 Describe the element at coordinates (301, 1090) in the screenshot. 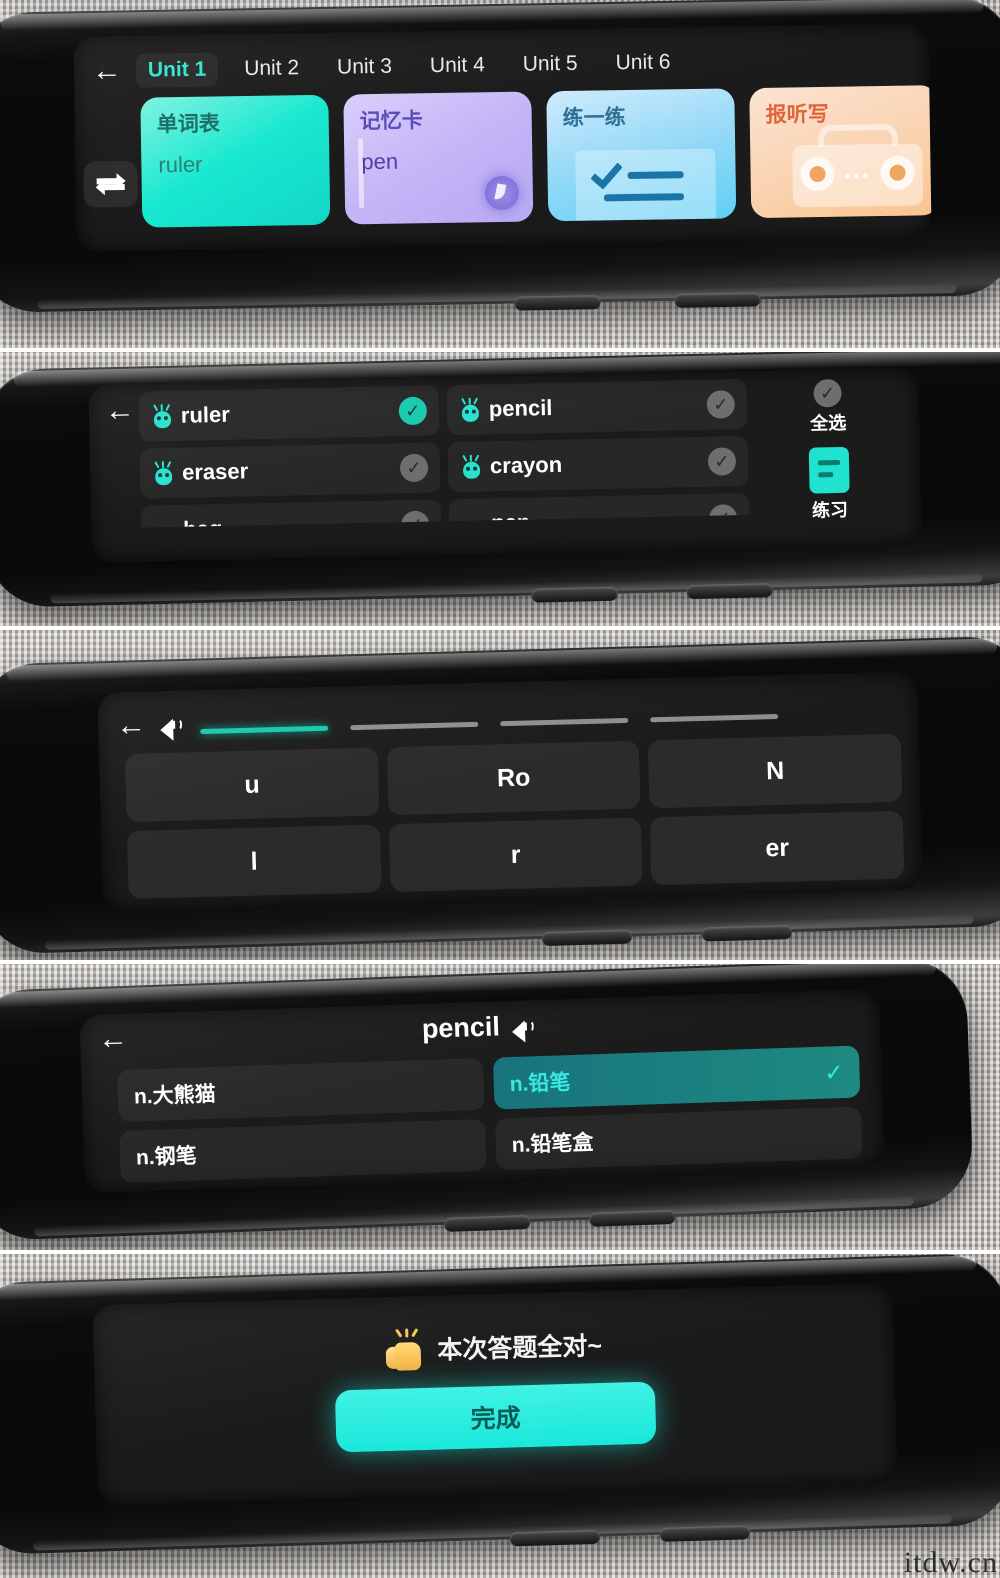

I see `quiz-option-panda: n.大熊猫` at that location.